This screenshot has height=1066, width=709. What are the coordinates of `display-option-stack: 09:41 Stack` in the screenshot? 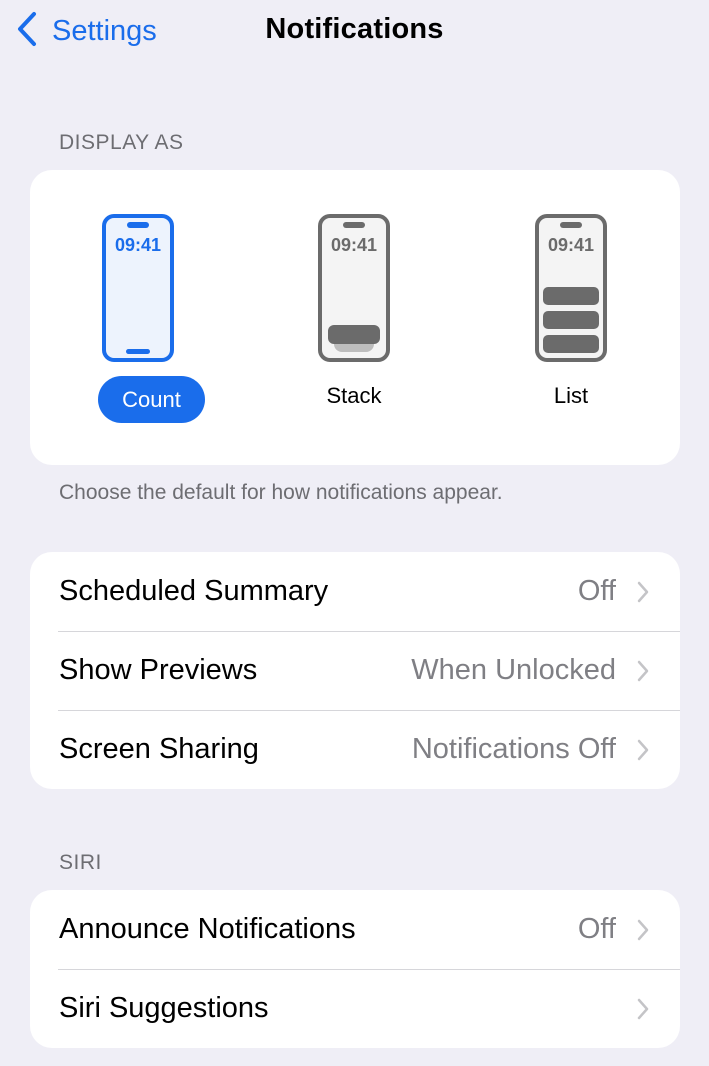 It's located at (354, 317).